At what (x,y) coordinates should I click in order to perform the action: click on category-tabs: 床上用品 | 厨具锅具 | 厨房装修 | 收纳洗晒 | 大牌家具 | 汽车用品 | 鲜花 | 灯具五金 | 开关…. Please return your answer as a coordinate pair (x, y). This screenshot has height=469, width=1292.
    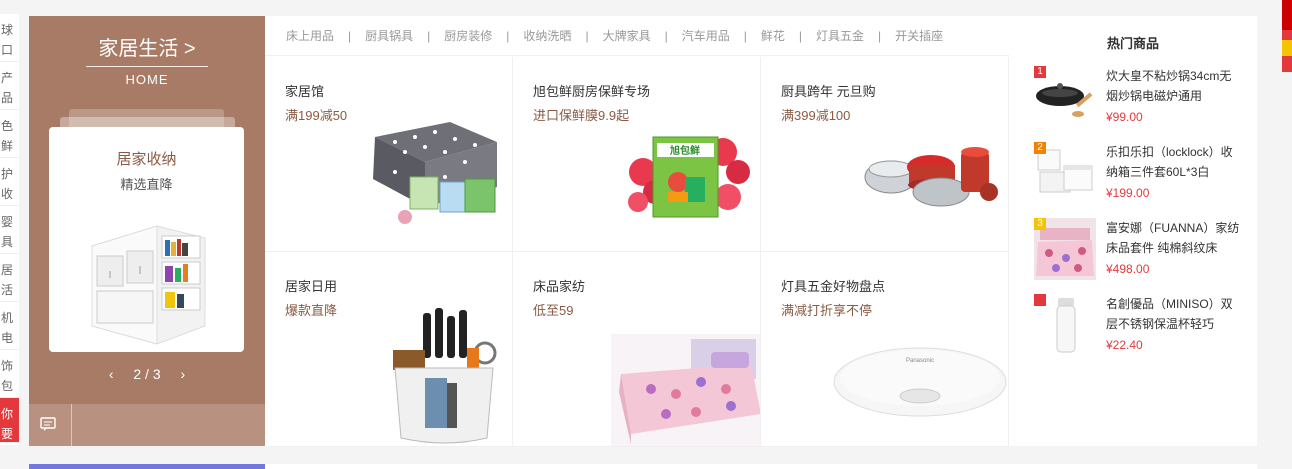
    Looking at the image, I should click on (637, 36).